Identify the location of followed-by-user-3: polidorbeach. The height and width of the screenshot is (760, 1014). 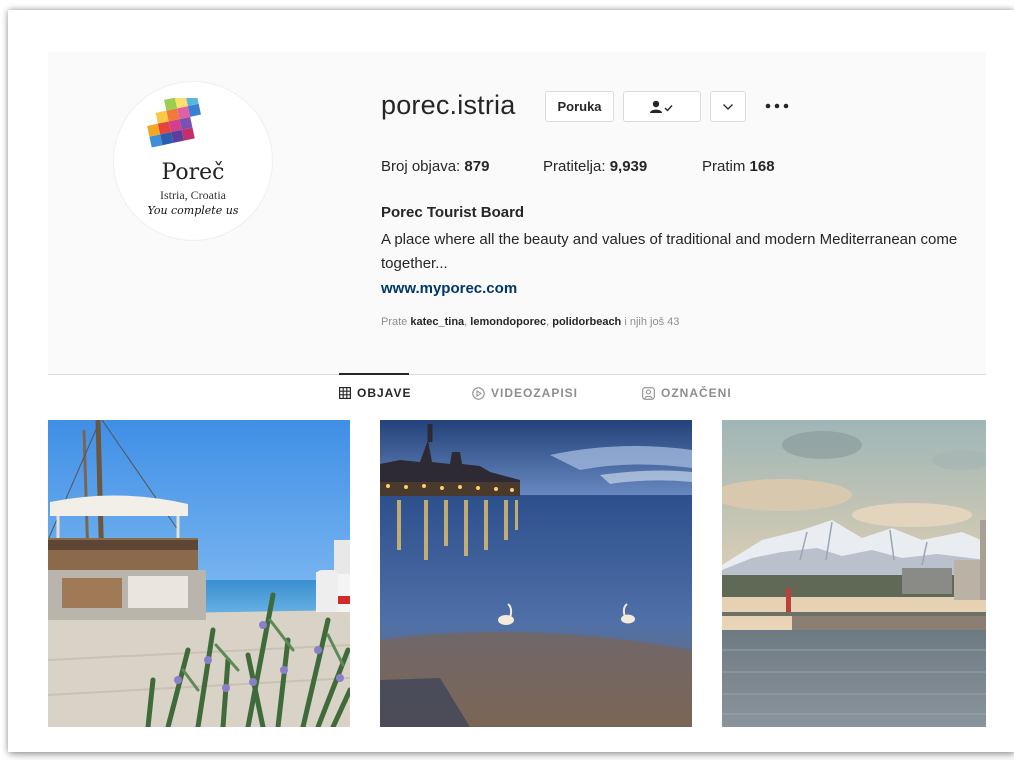
(586, 322).